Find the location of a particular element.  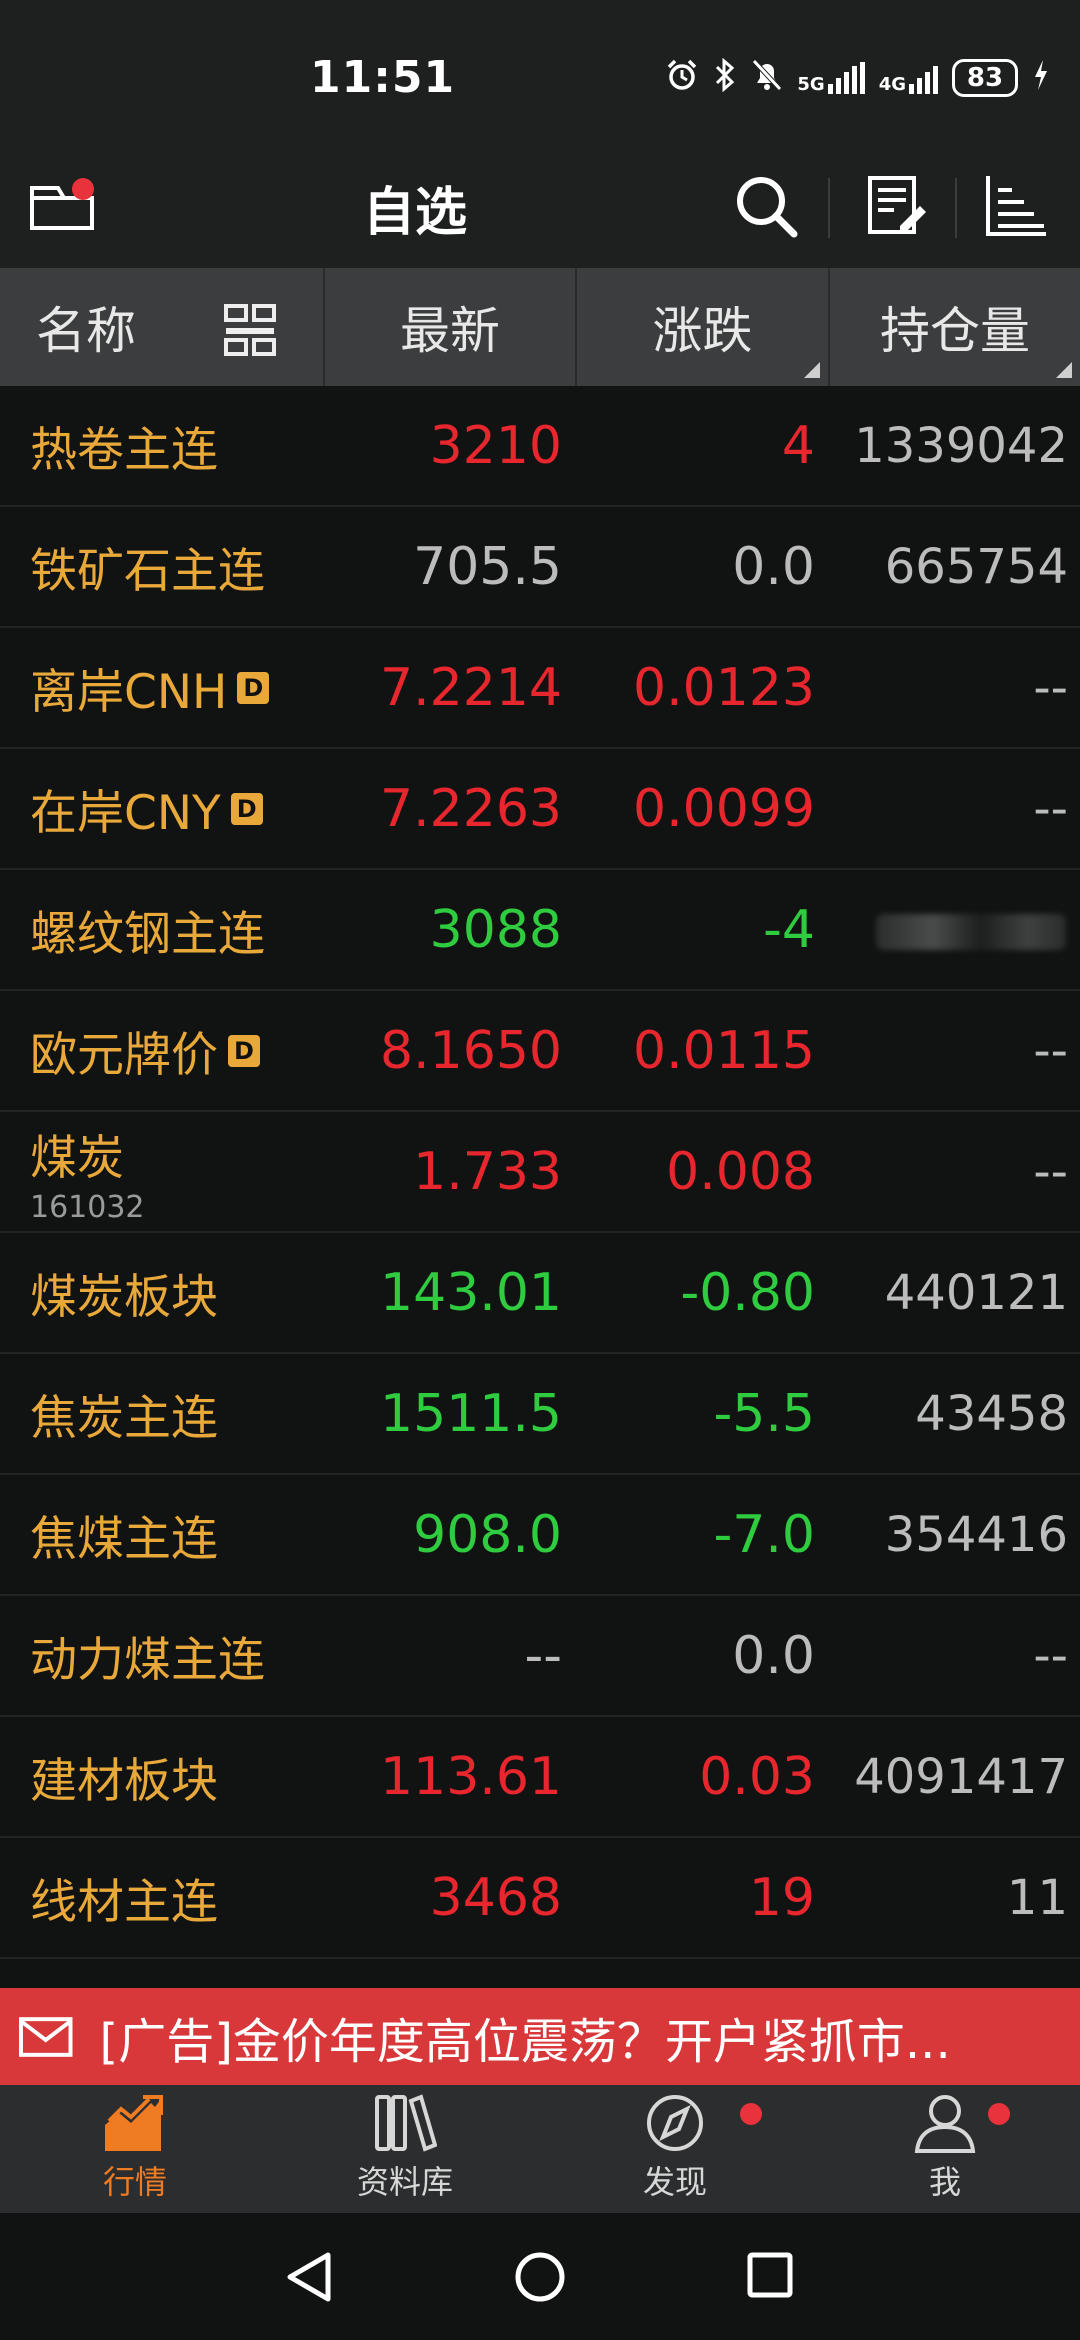

back-icon is located at coordinates (309, 2277).